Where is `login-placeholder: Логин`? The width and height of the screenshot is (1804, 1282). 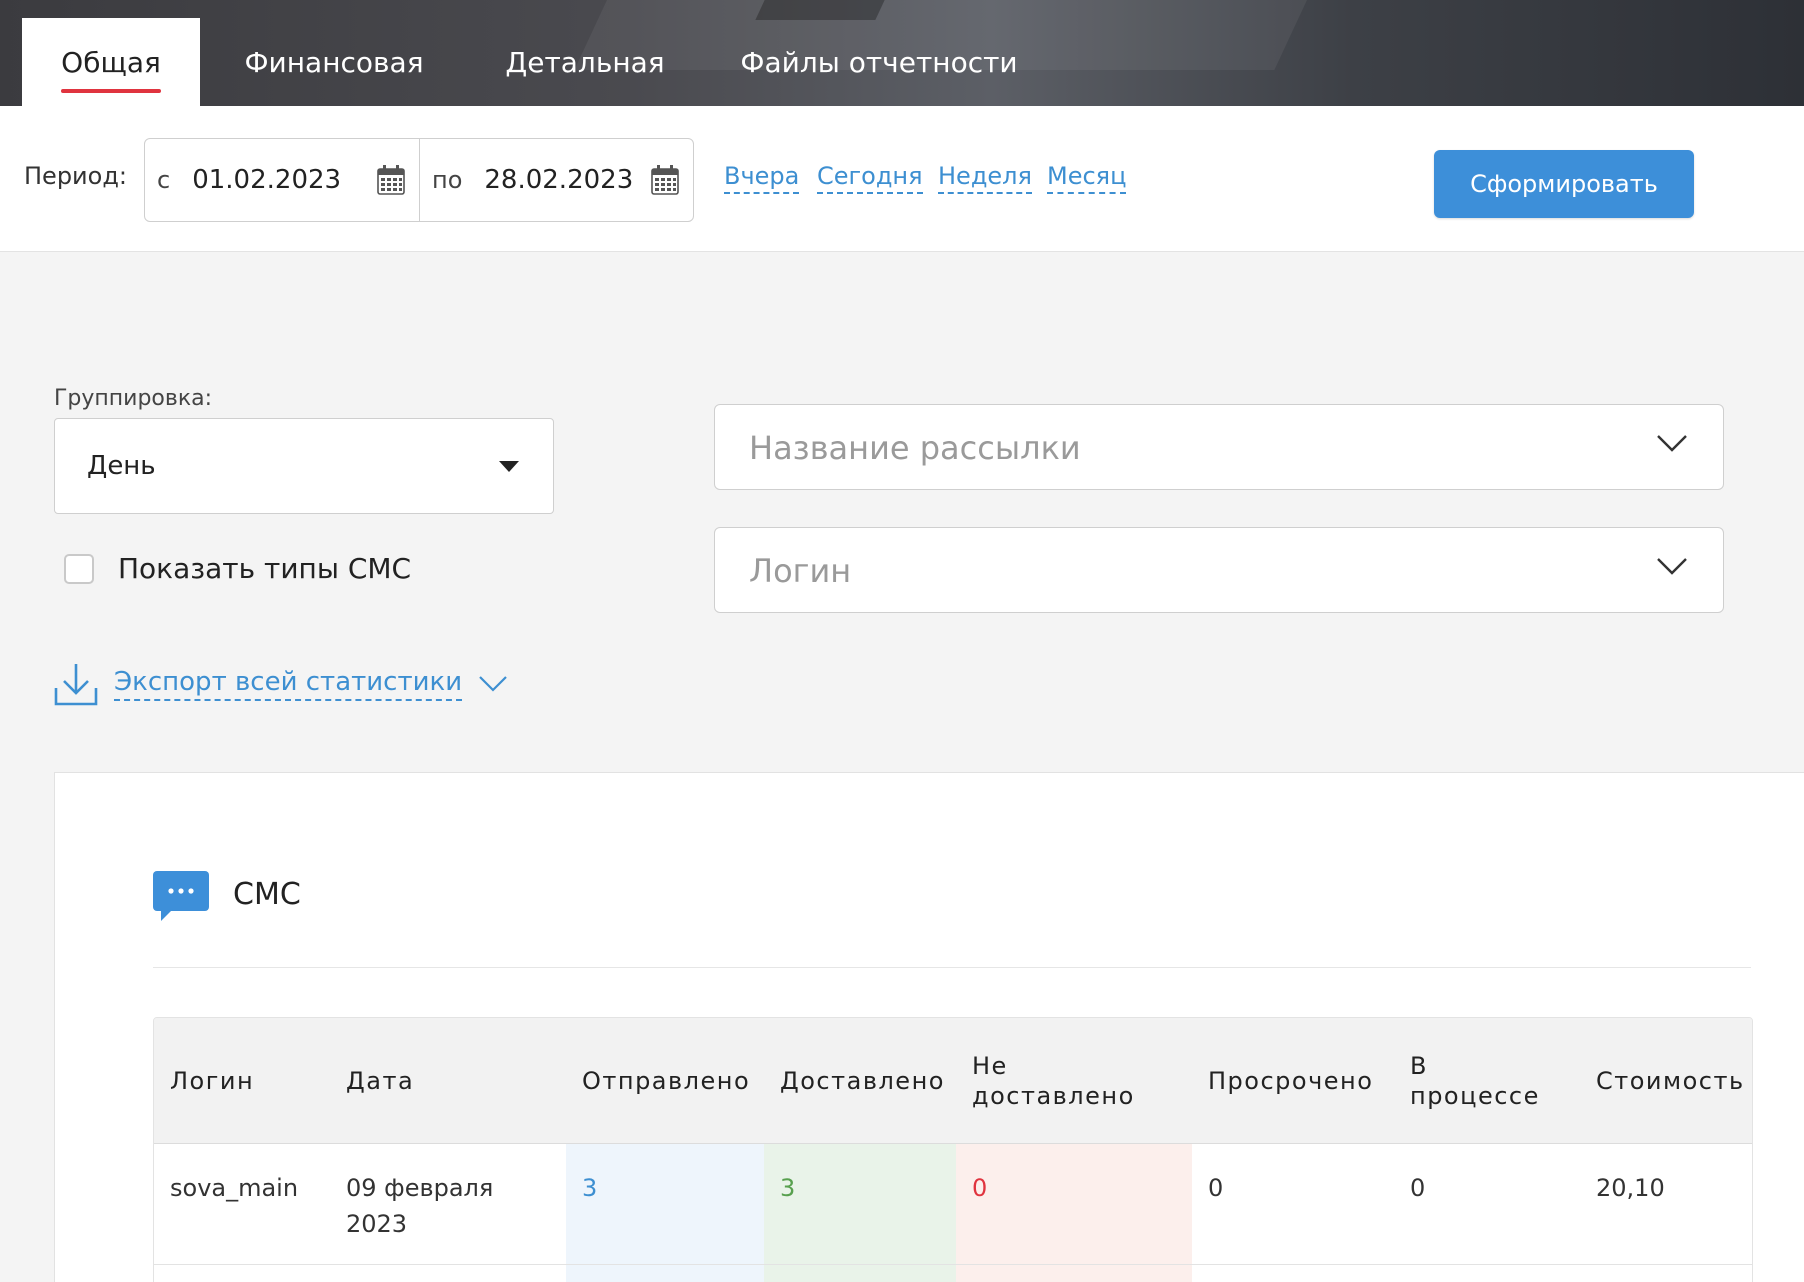 login-placeholder: Логин is located at coordinates (800, 571).